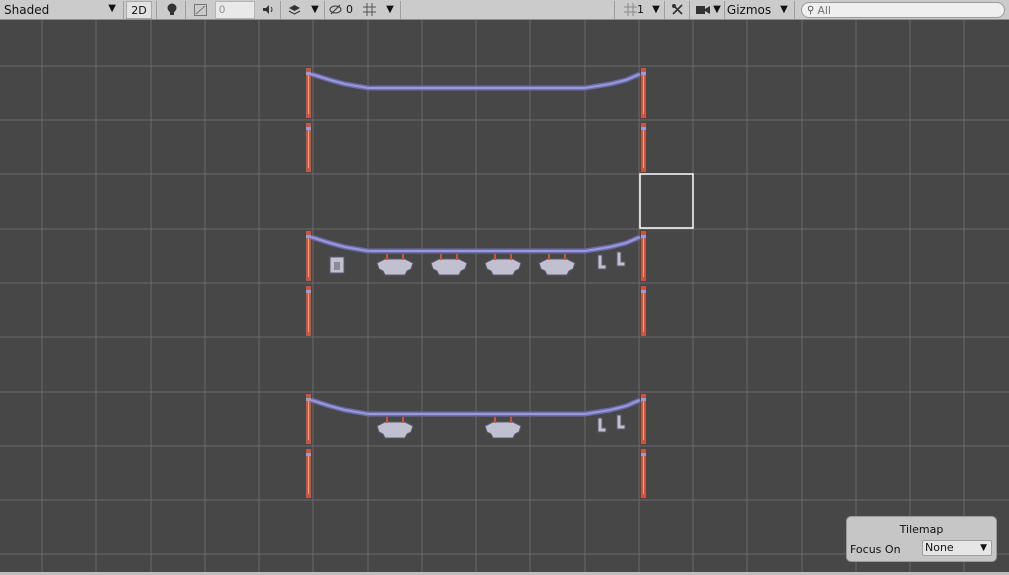 The height and width of the screenshot is (575, 1009). I want to click on speaker-icon, so click(267, 9).